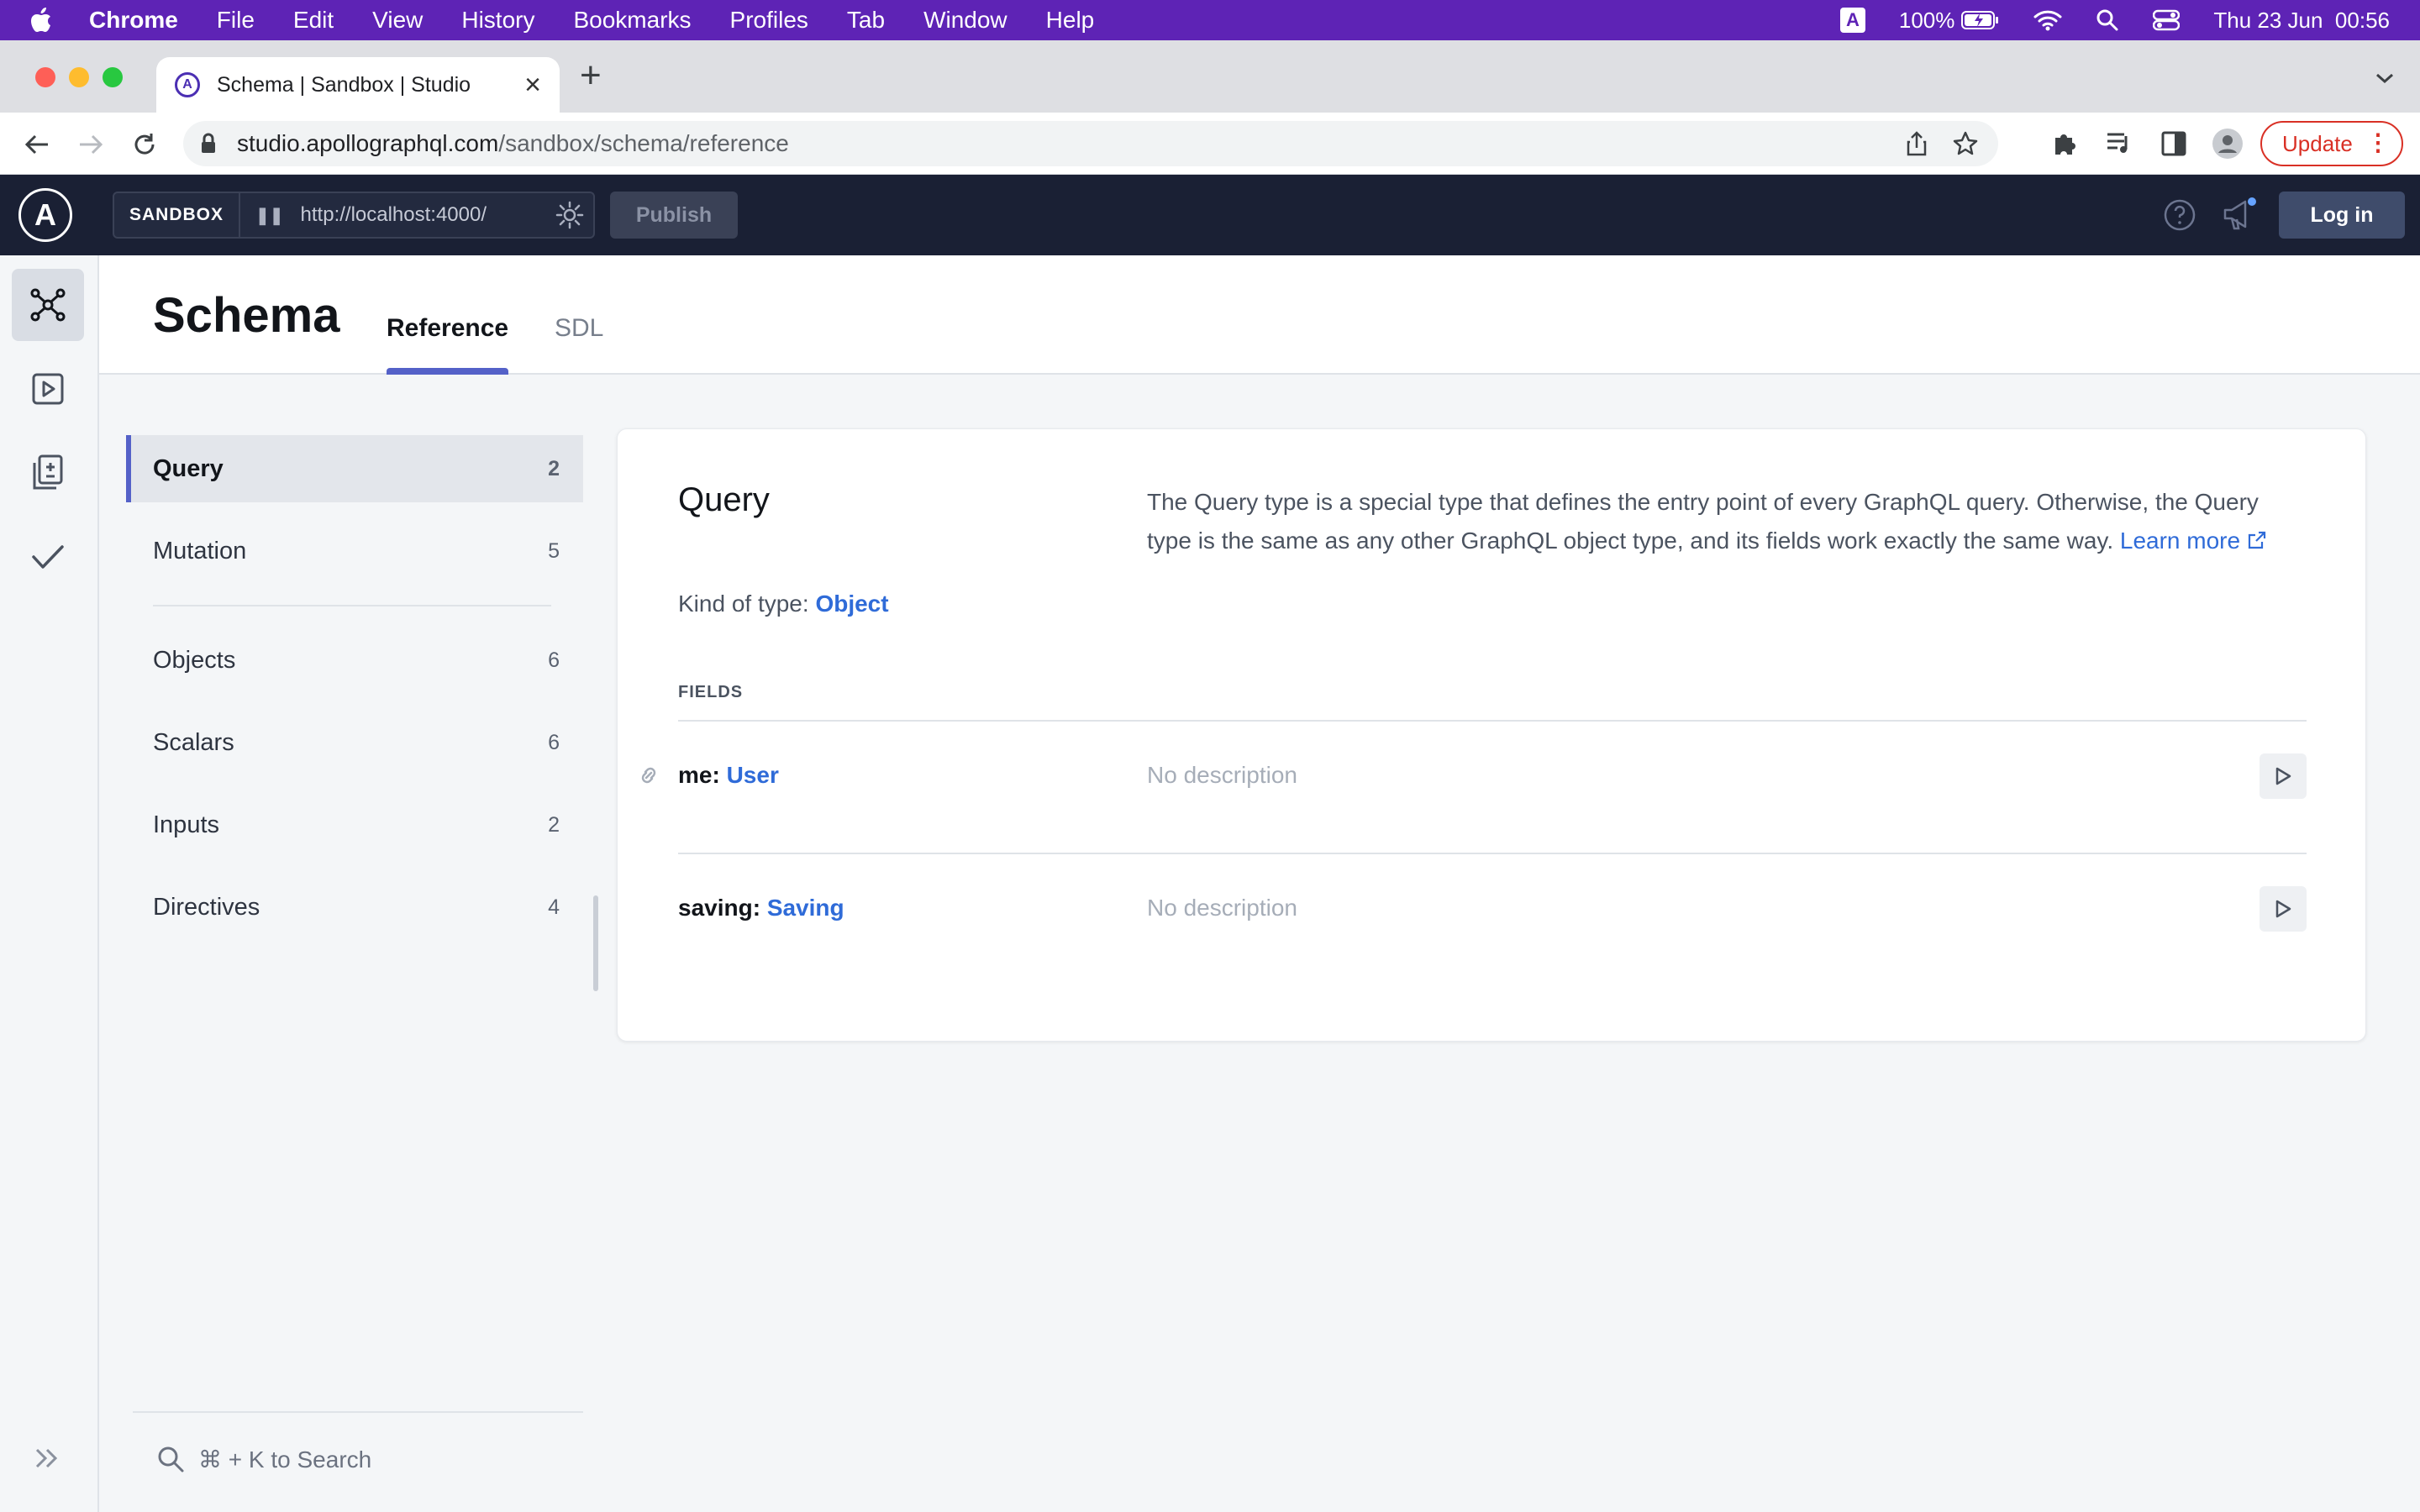 The height and width of the screenshot is (1512, 2420). What do you see at coordinates (1210, 76) in the screenshot?
I see `browser-tab-strip: A Schema | Sandbox | Studio × +` at bounding box center [1210, 76].